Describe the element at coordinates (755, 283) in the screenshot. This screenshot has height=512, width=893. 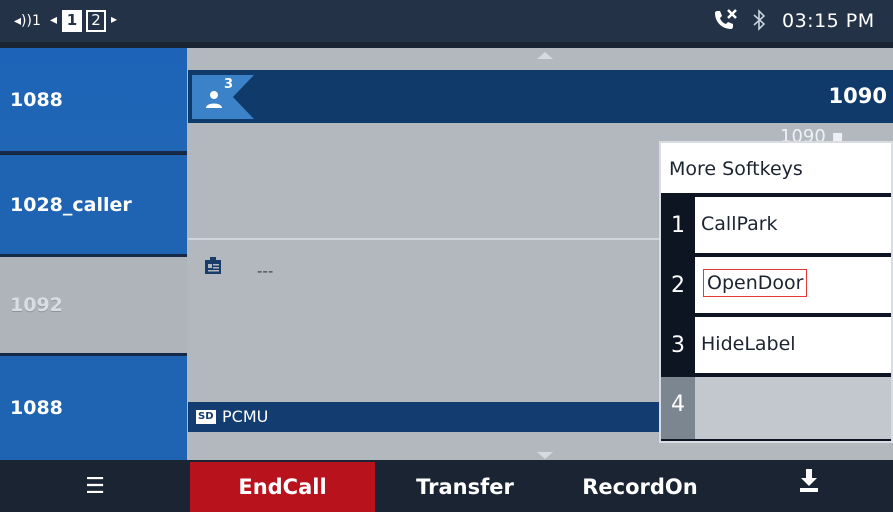
I see `menu-item-label: OpenDoor` at that location.